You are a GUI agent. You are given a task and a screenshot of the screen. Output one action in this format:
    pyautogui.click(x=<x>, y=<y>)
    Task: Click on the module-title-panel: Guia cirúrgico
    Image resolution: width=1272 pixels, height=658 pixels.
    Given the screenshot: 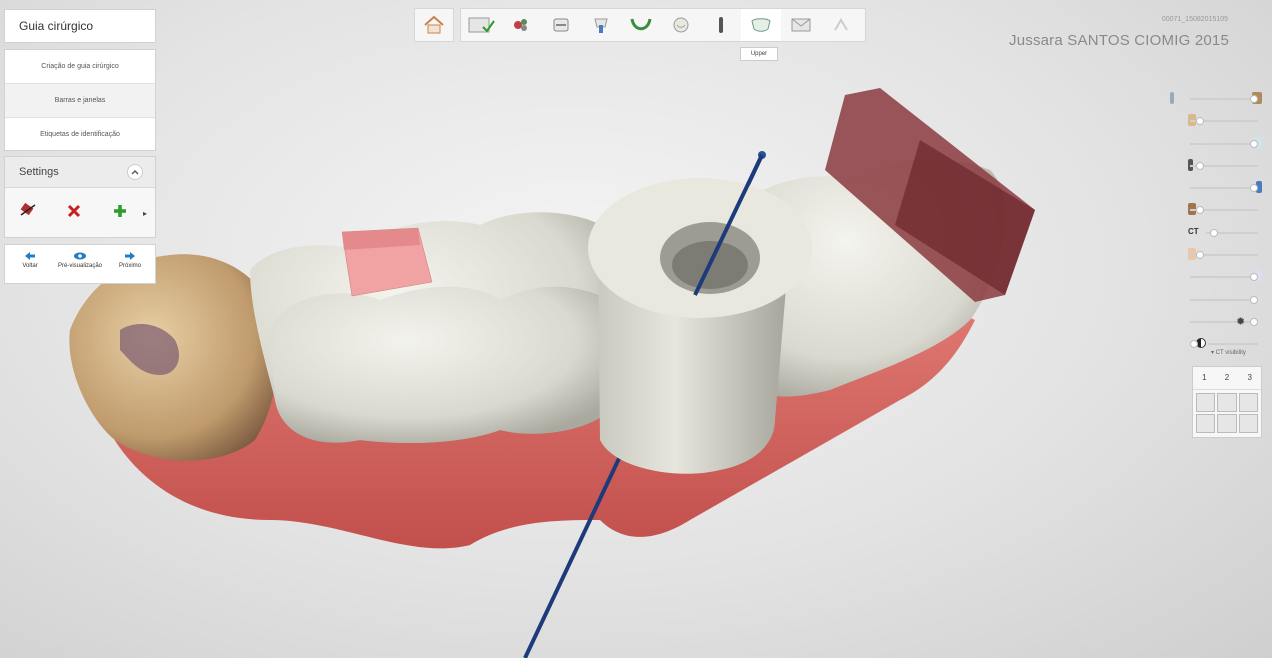 What is the action you would take?
    pyautogui.click(x=80, y=26)
    